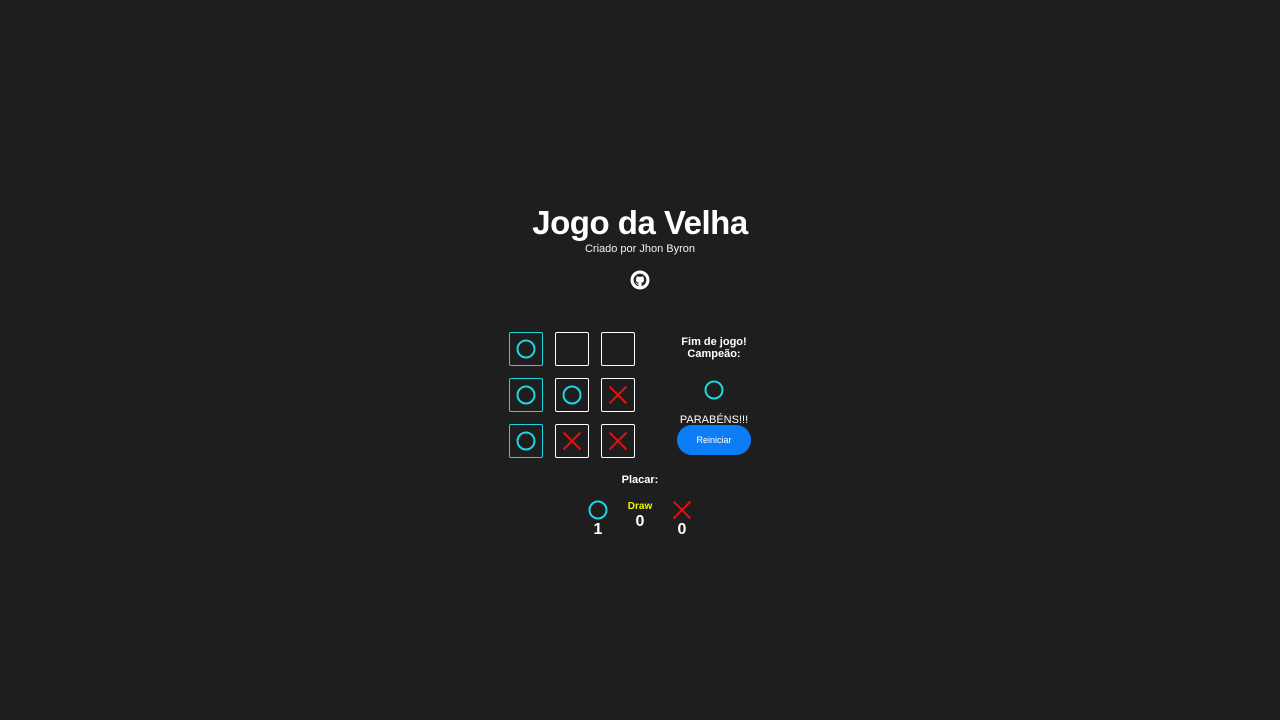 The image size is (1280, 720). I want to click on score-o-value: 1, so click(598, 529).